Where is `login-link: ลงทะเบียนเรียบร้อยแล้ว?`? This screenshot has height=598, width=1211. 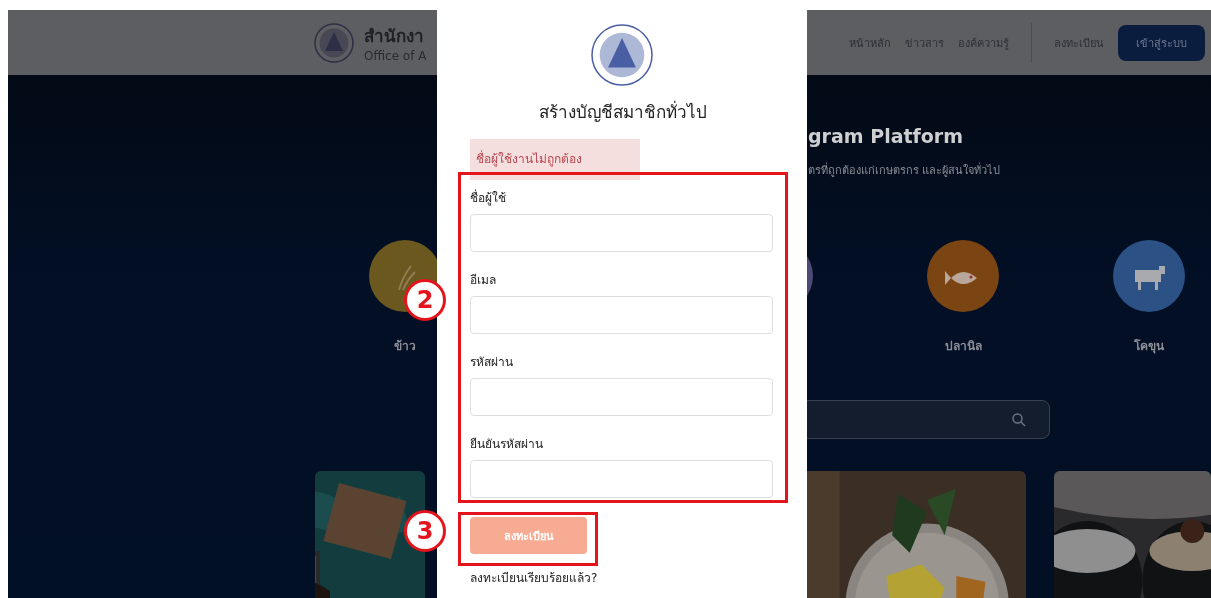 login-link: ลงทะเบียนเรียบร้อยแล้ว? is located at coordinates (534, 577).